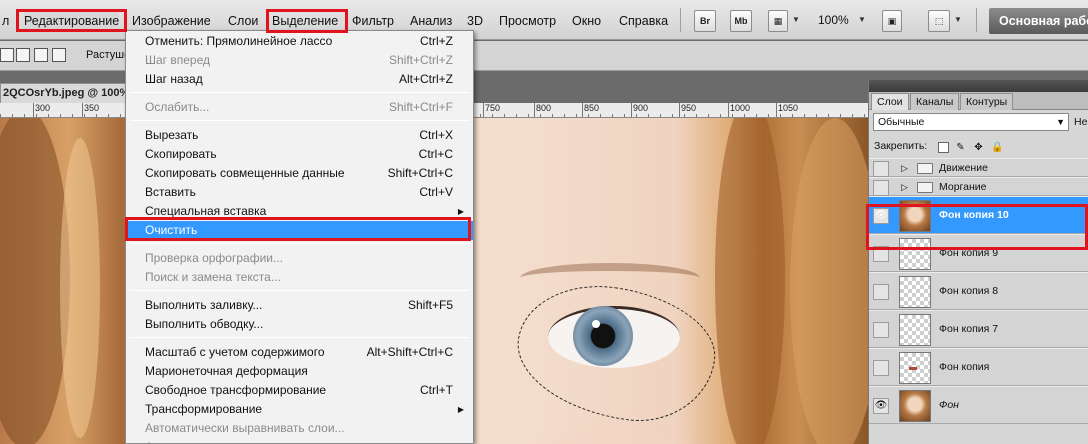 The width and height of the screenshot is (1088, 444). What do you see at coordinates (592, 108) in the screenshot?
I see `ruler-label: 850` at bounding box center [592, 108].